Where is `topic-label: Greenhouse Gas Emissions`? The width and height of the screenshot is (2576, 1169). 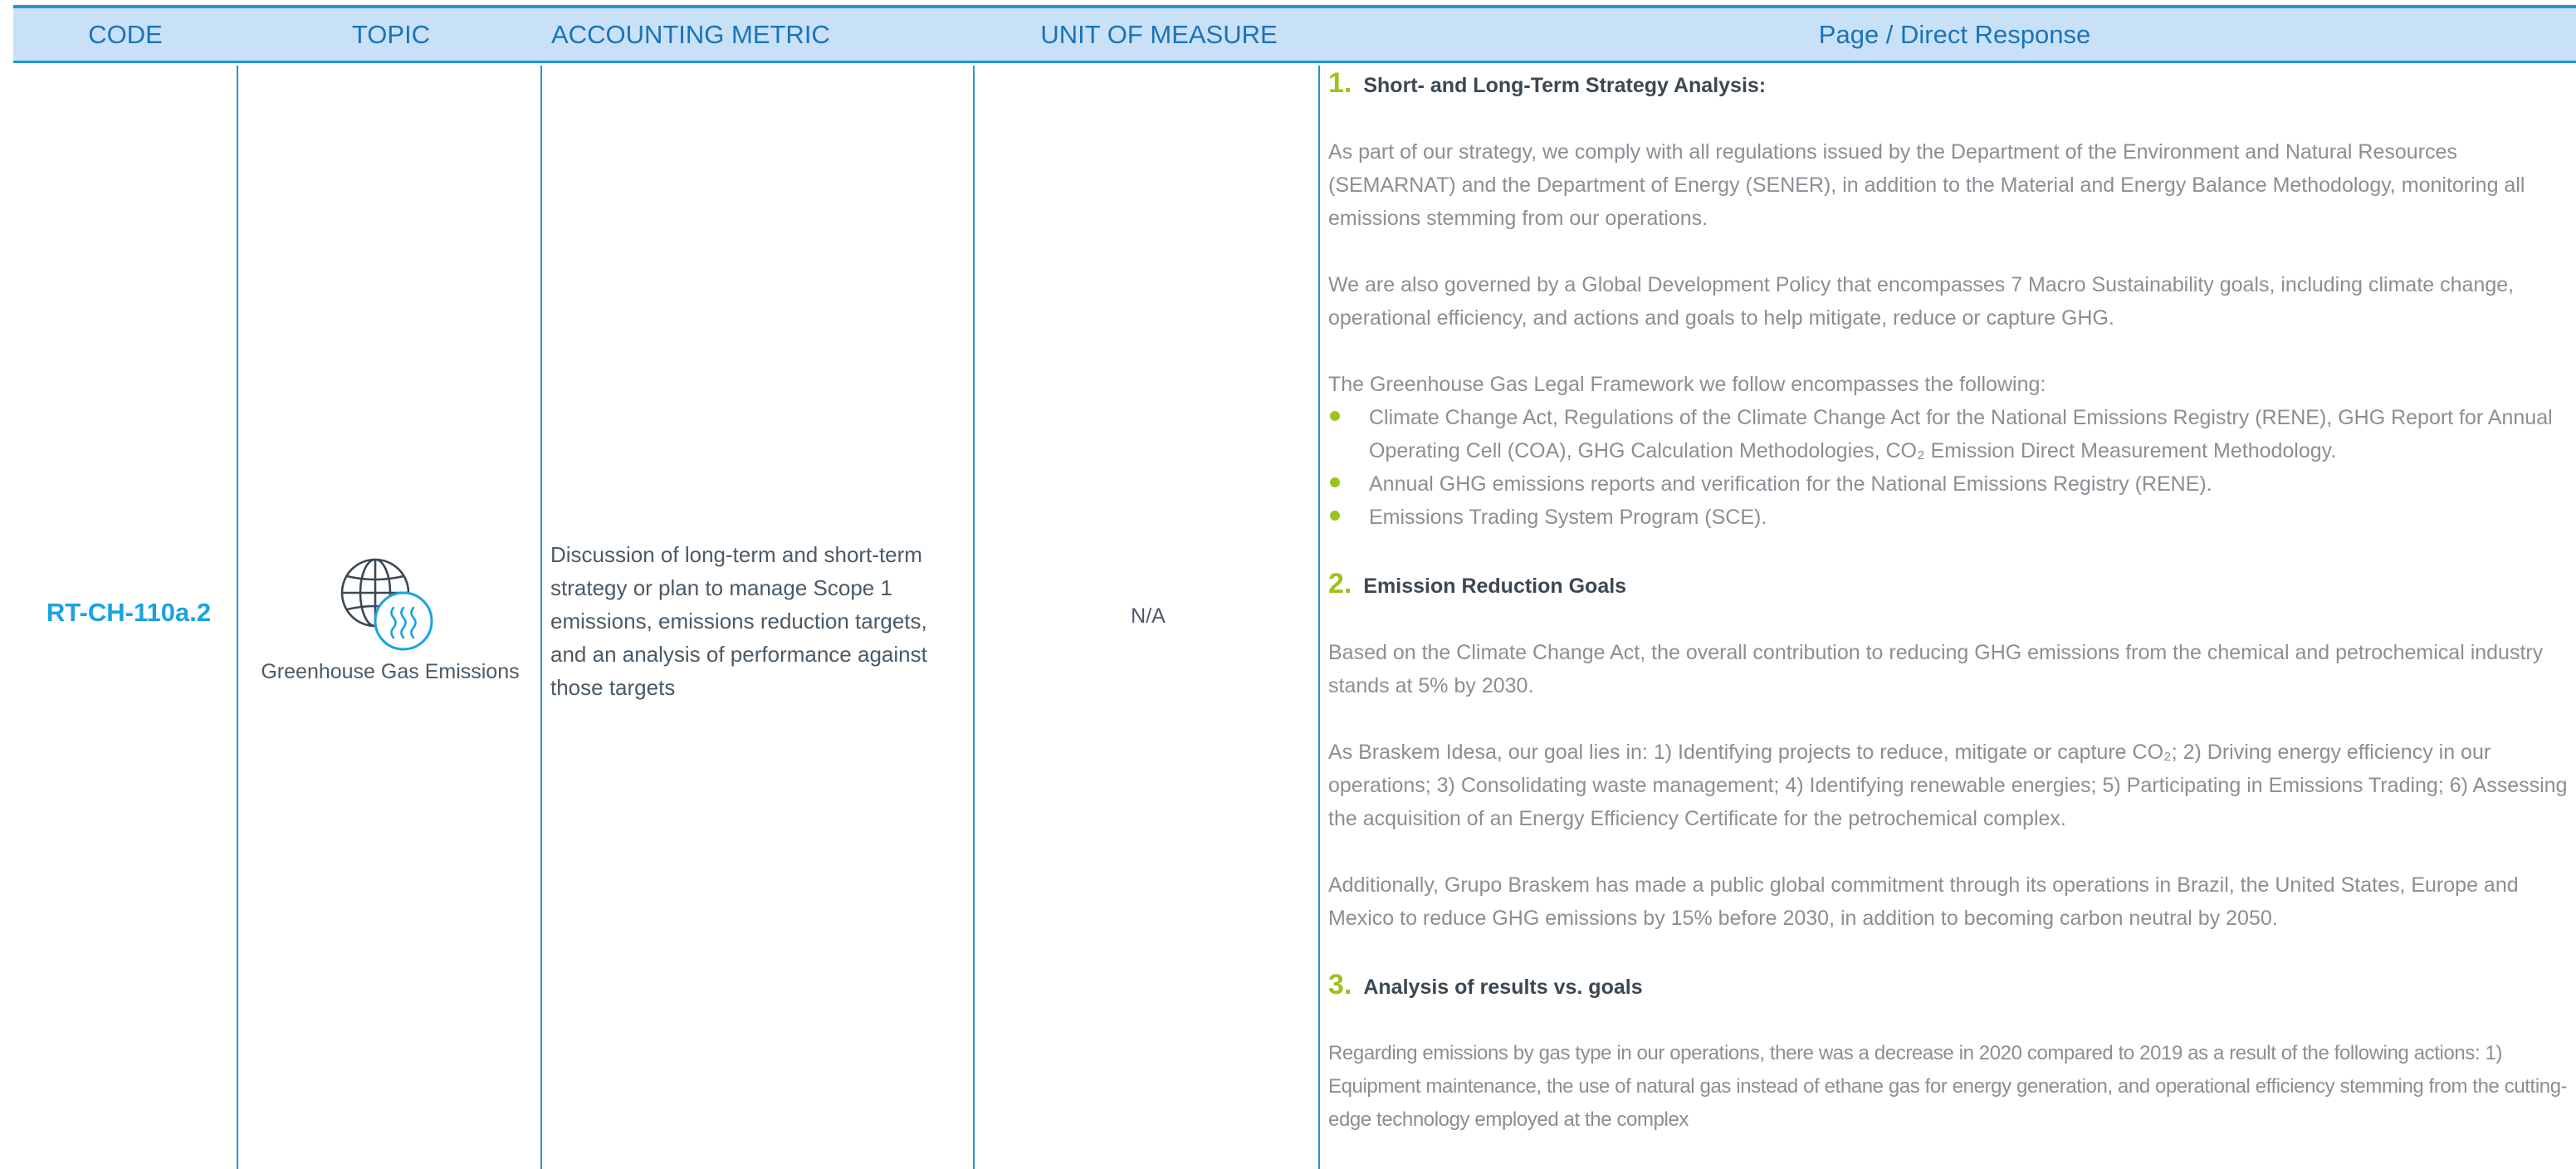 topic-label: Greenhouse Gas Emissions is located at coordinates (390, 671).